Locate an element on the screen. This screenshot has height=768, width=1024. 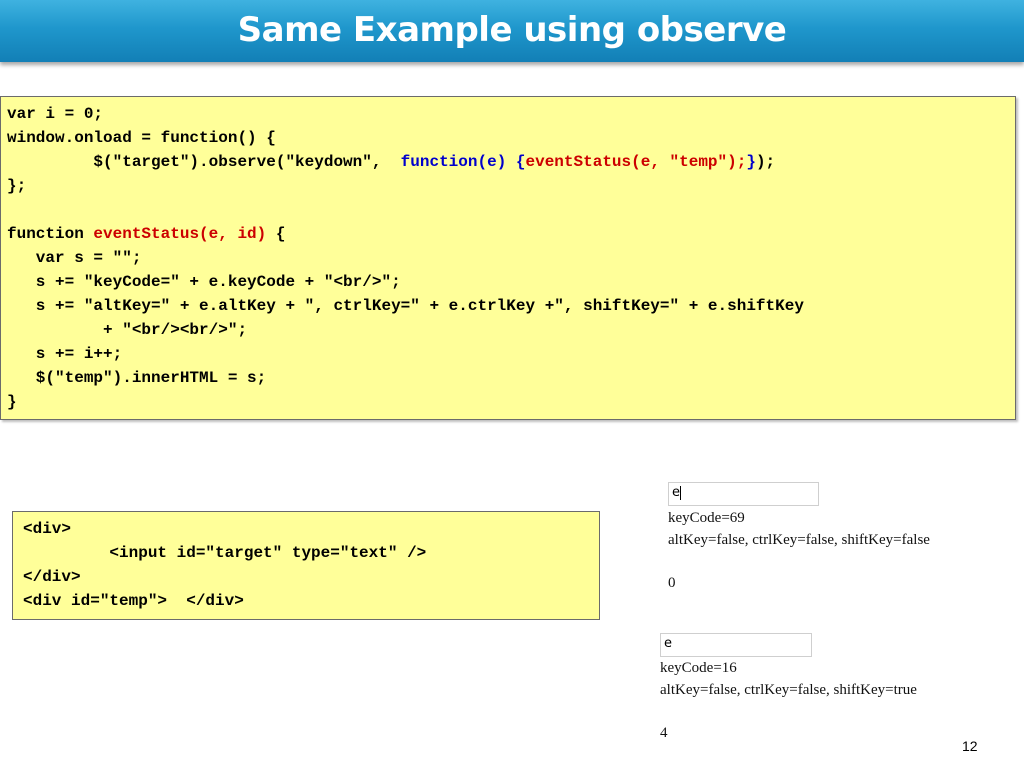
html-line-1: <div> is located at coordinates (47, 529).